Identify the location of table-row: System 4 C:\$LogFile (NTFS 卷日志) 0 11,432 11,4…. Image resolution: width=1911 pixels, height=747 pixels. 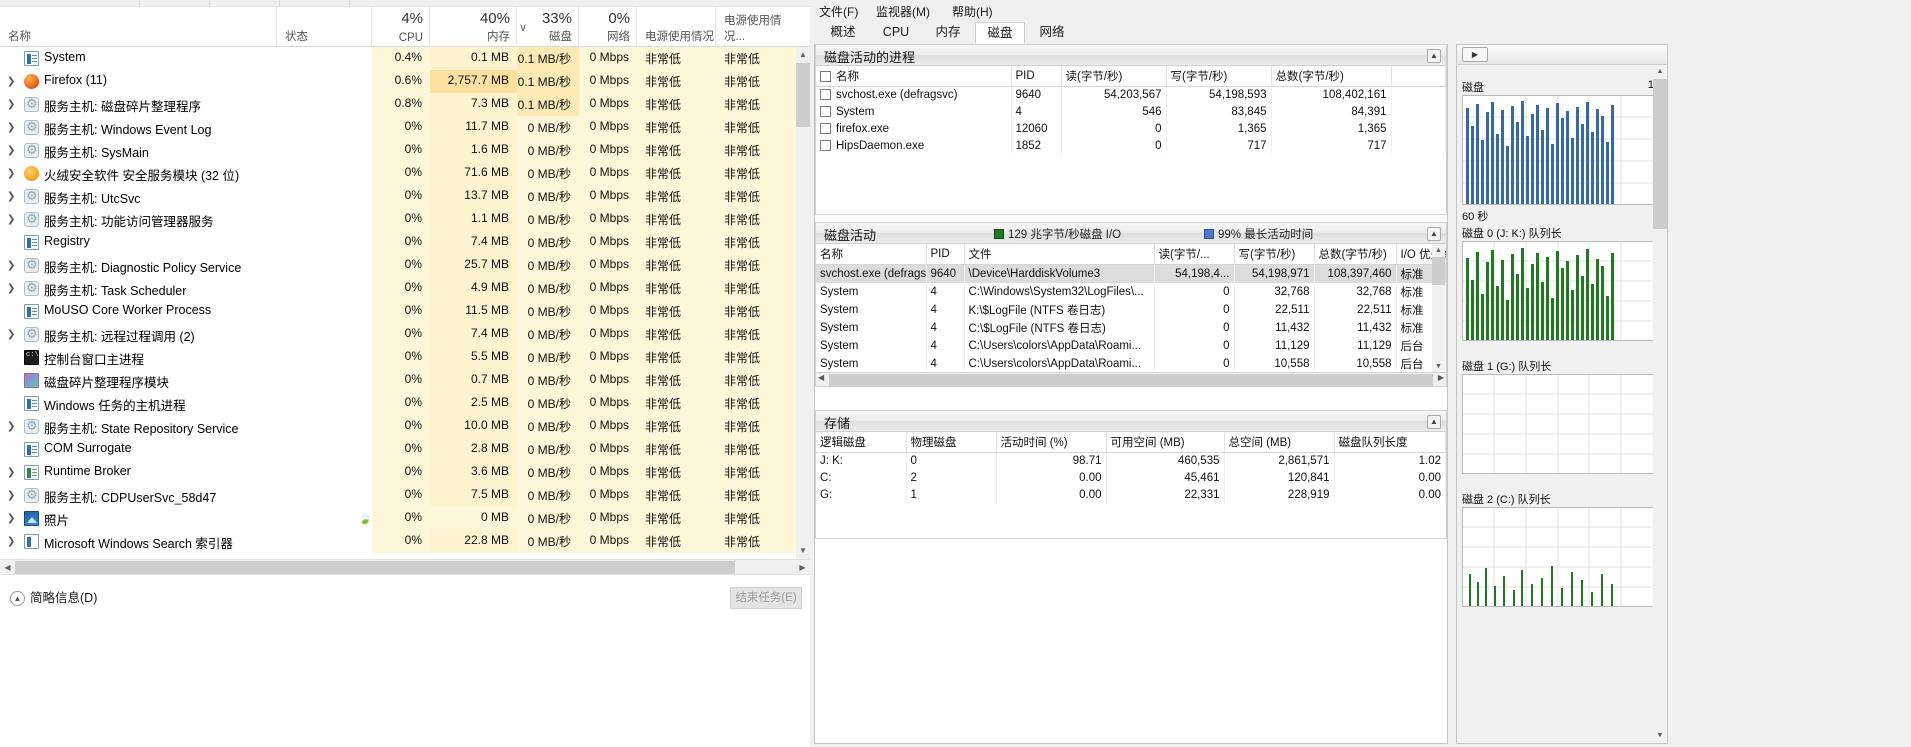
(1131, 328).